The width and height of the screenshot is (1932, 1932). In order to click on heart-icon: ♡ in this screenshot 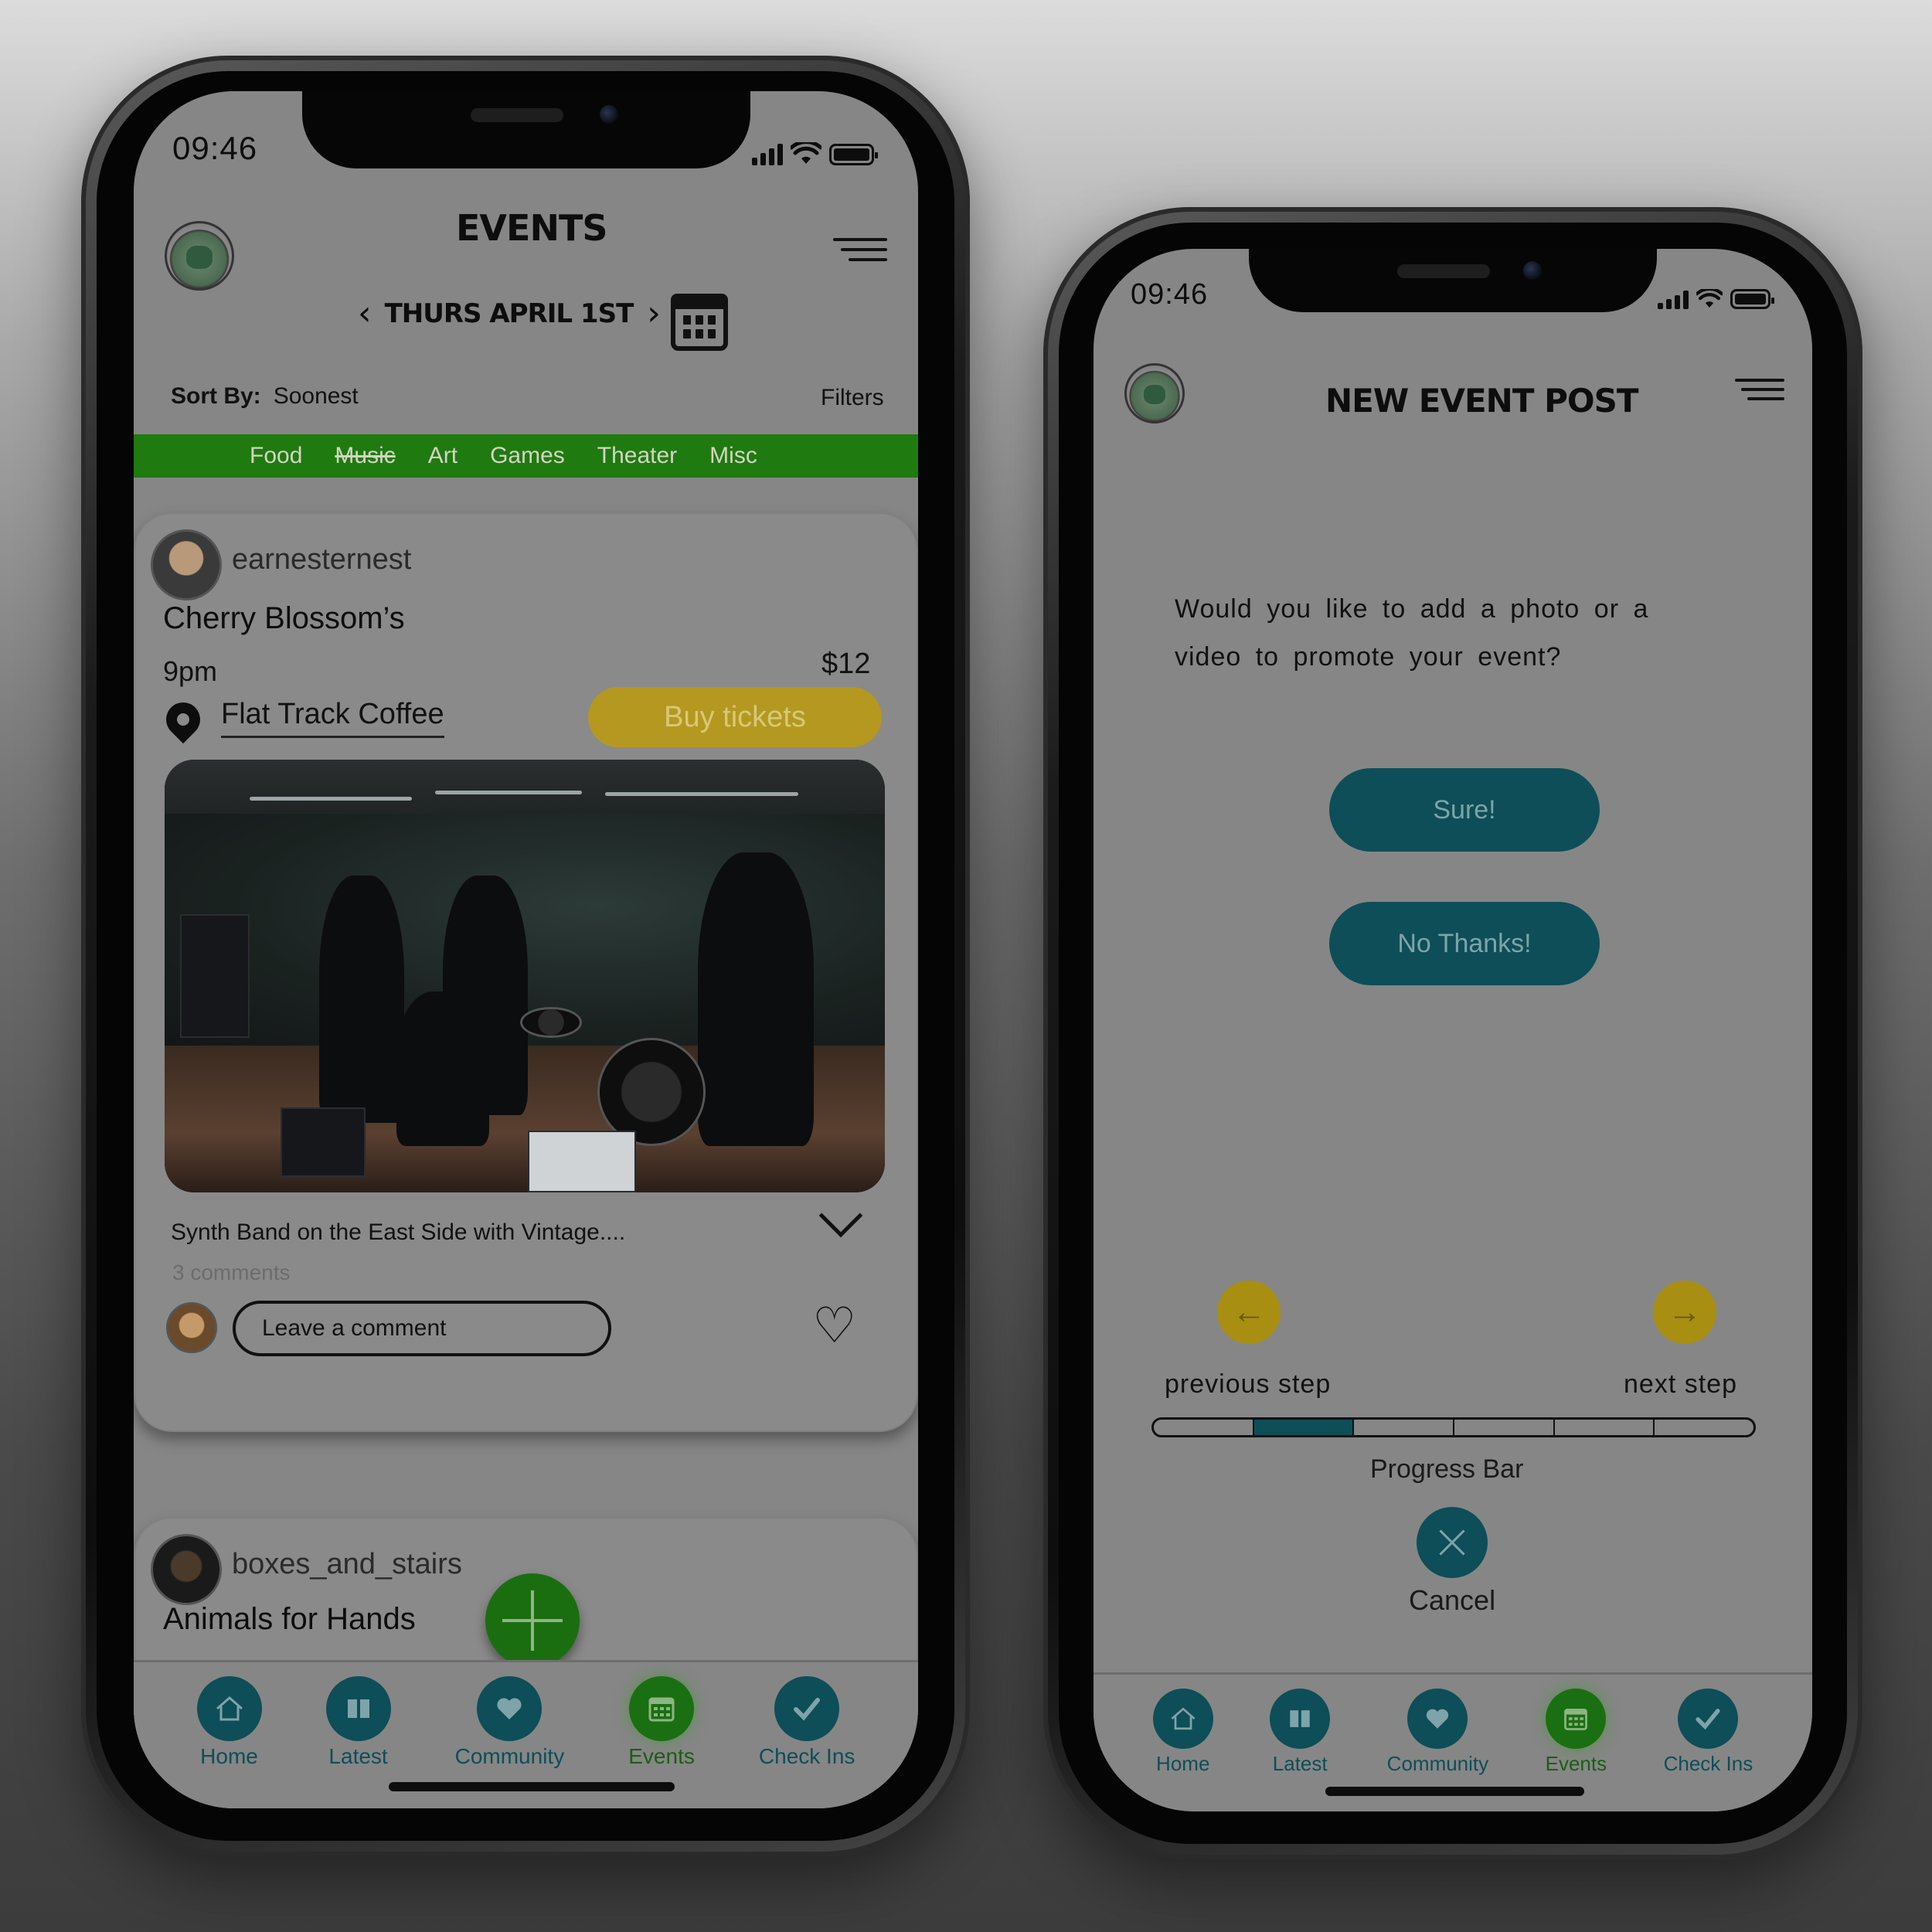, I will do `click(834, 1326)`.